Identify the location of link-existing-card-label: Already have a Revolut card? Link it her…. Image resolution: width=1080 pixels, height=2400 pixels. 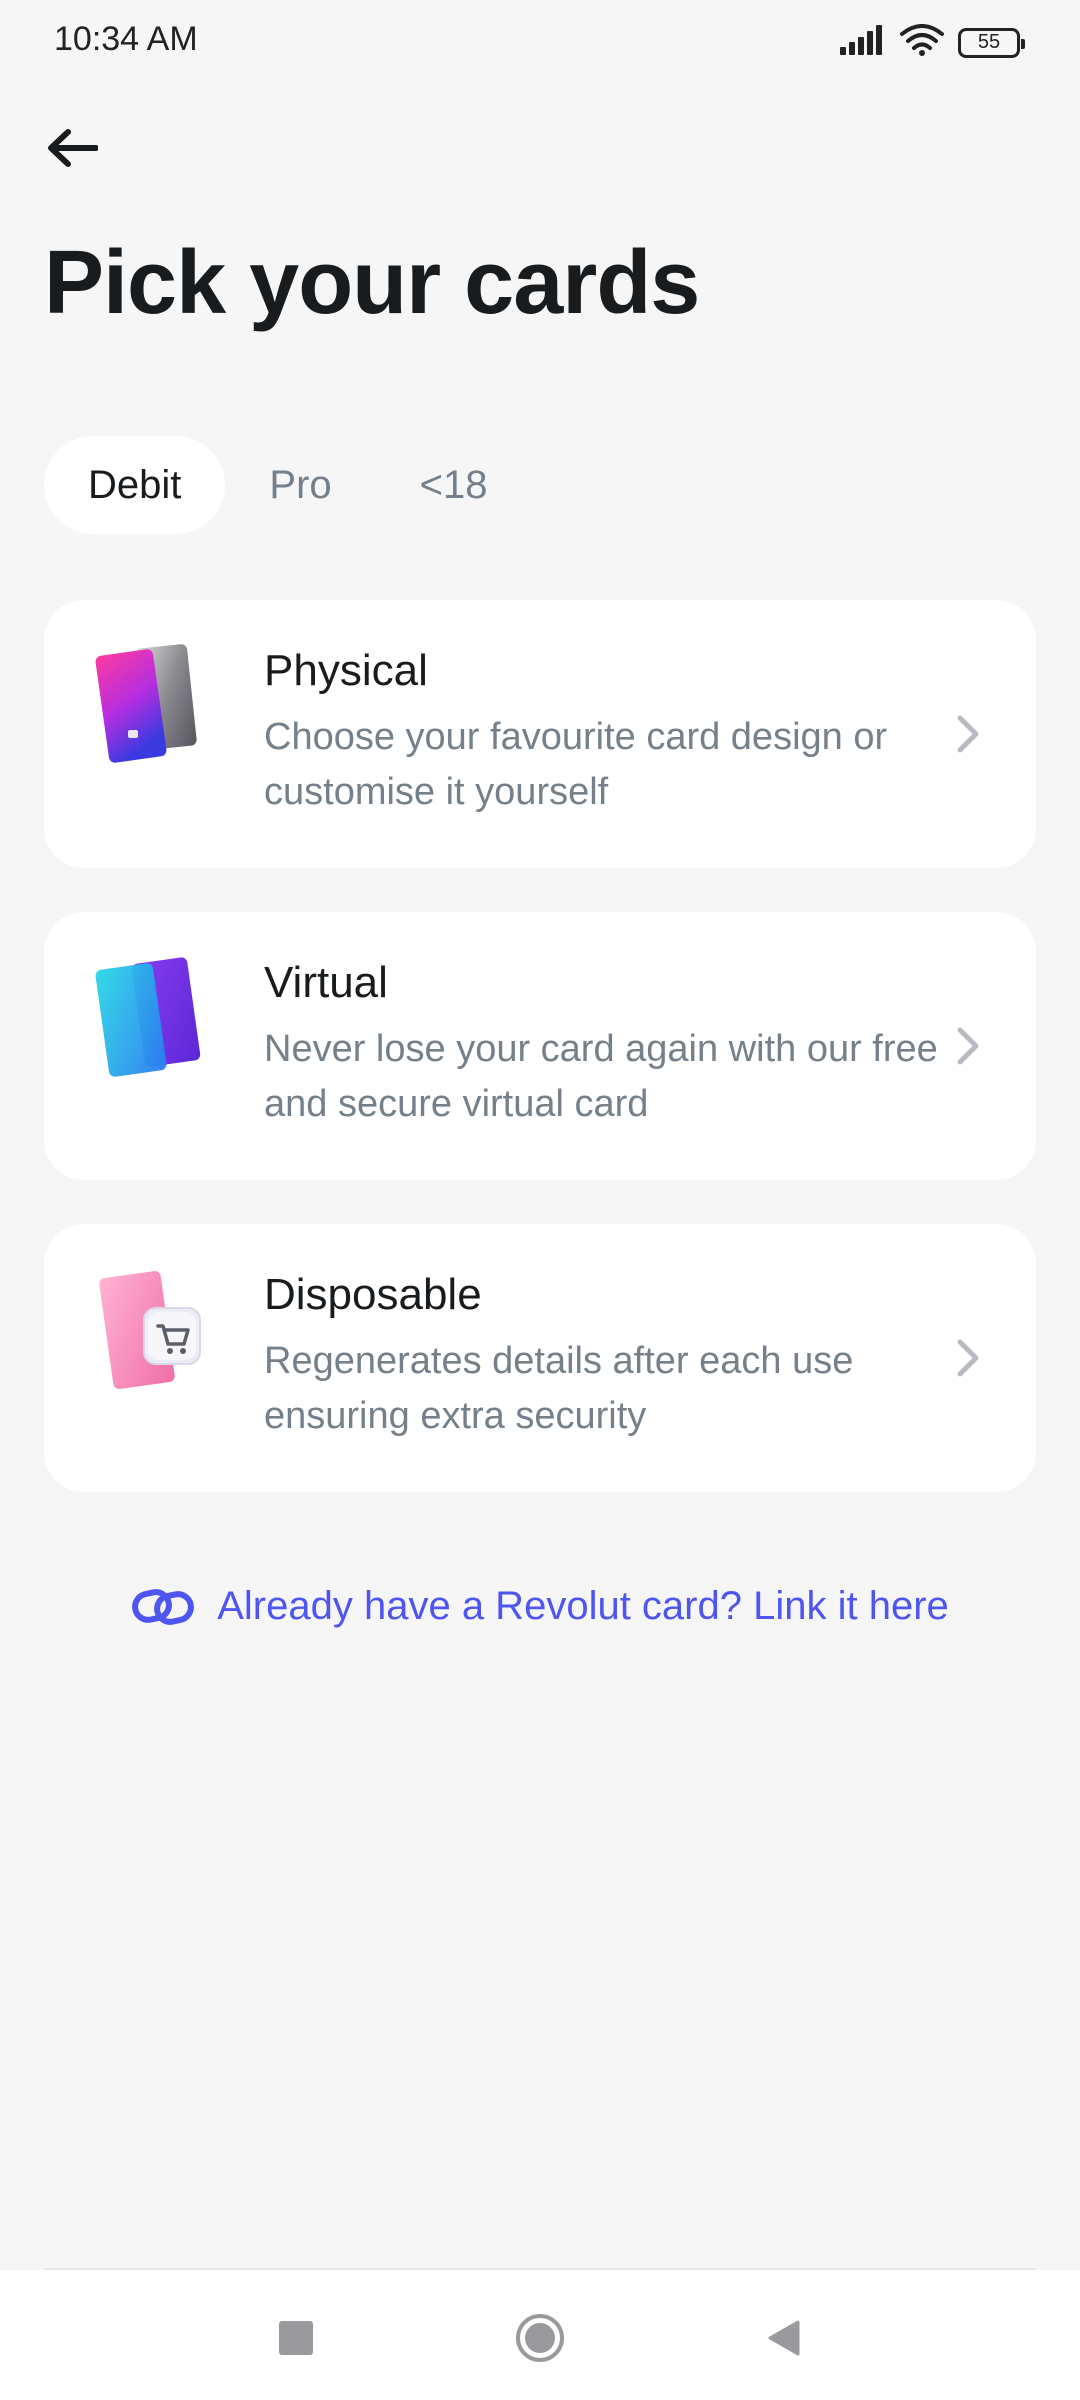
(583, 1606).